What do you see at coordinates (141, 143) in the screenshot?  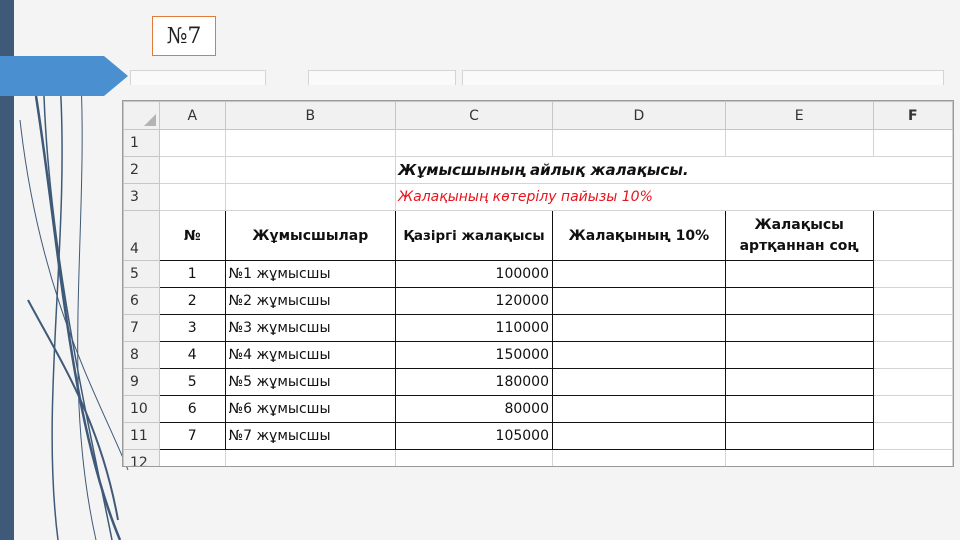 I see `row-header: 1` at bounding box center [141, 143].